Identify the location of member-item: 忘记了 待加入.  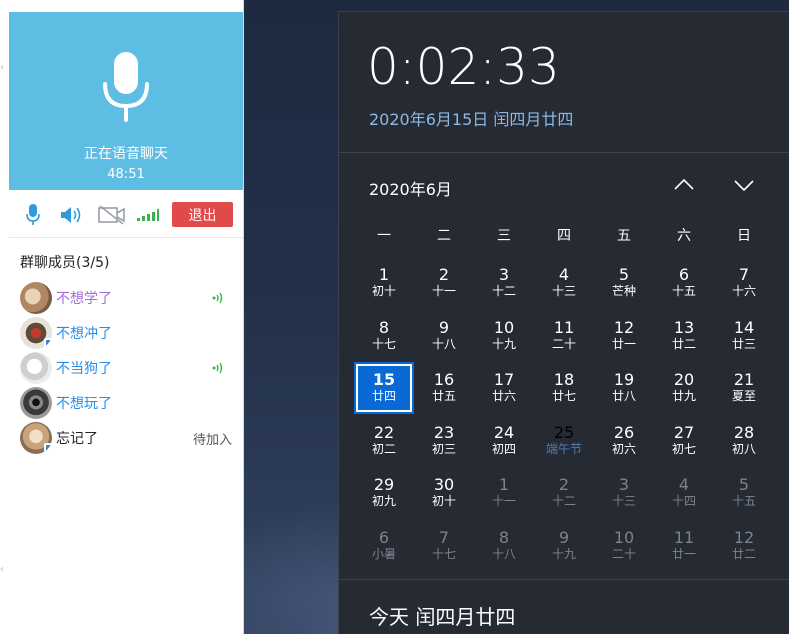
(127, 438).